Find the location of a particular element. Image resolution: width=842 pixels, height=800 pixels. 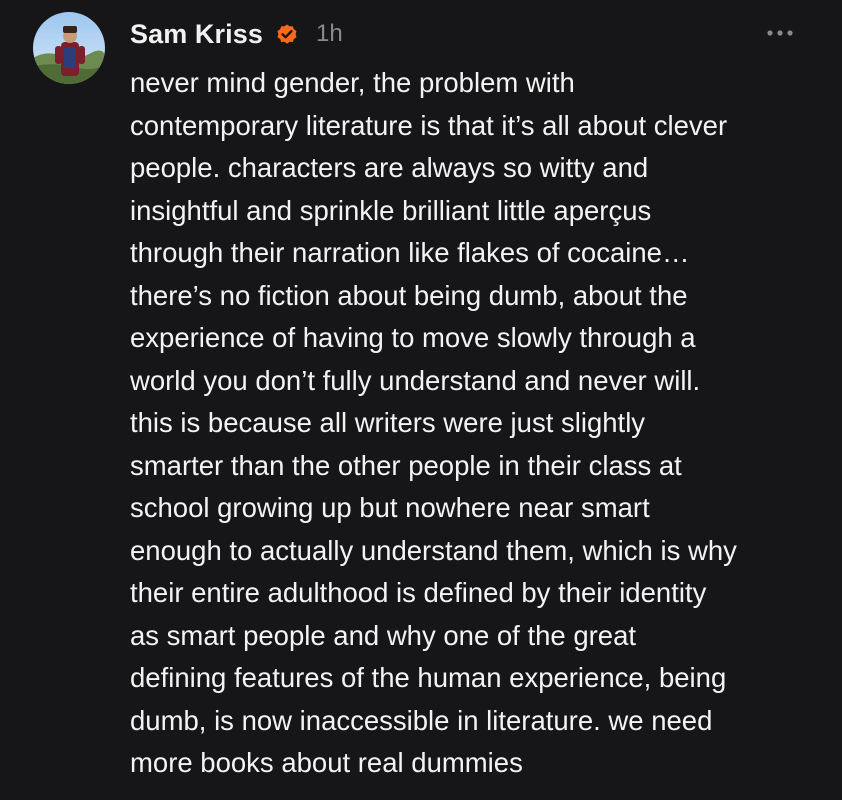

post-header: Sam Kriss 1h is located at coordinates (236, 34).